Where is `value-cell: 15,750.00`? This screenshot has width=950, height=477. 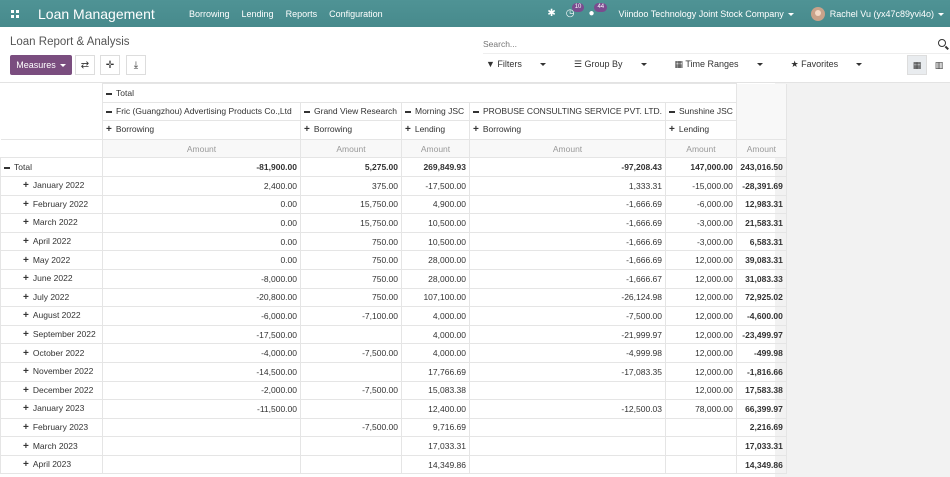
value-cell: 15,750.00 is located at coordinates (351, 204).